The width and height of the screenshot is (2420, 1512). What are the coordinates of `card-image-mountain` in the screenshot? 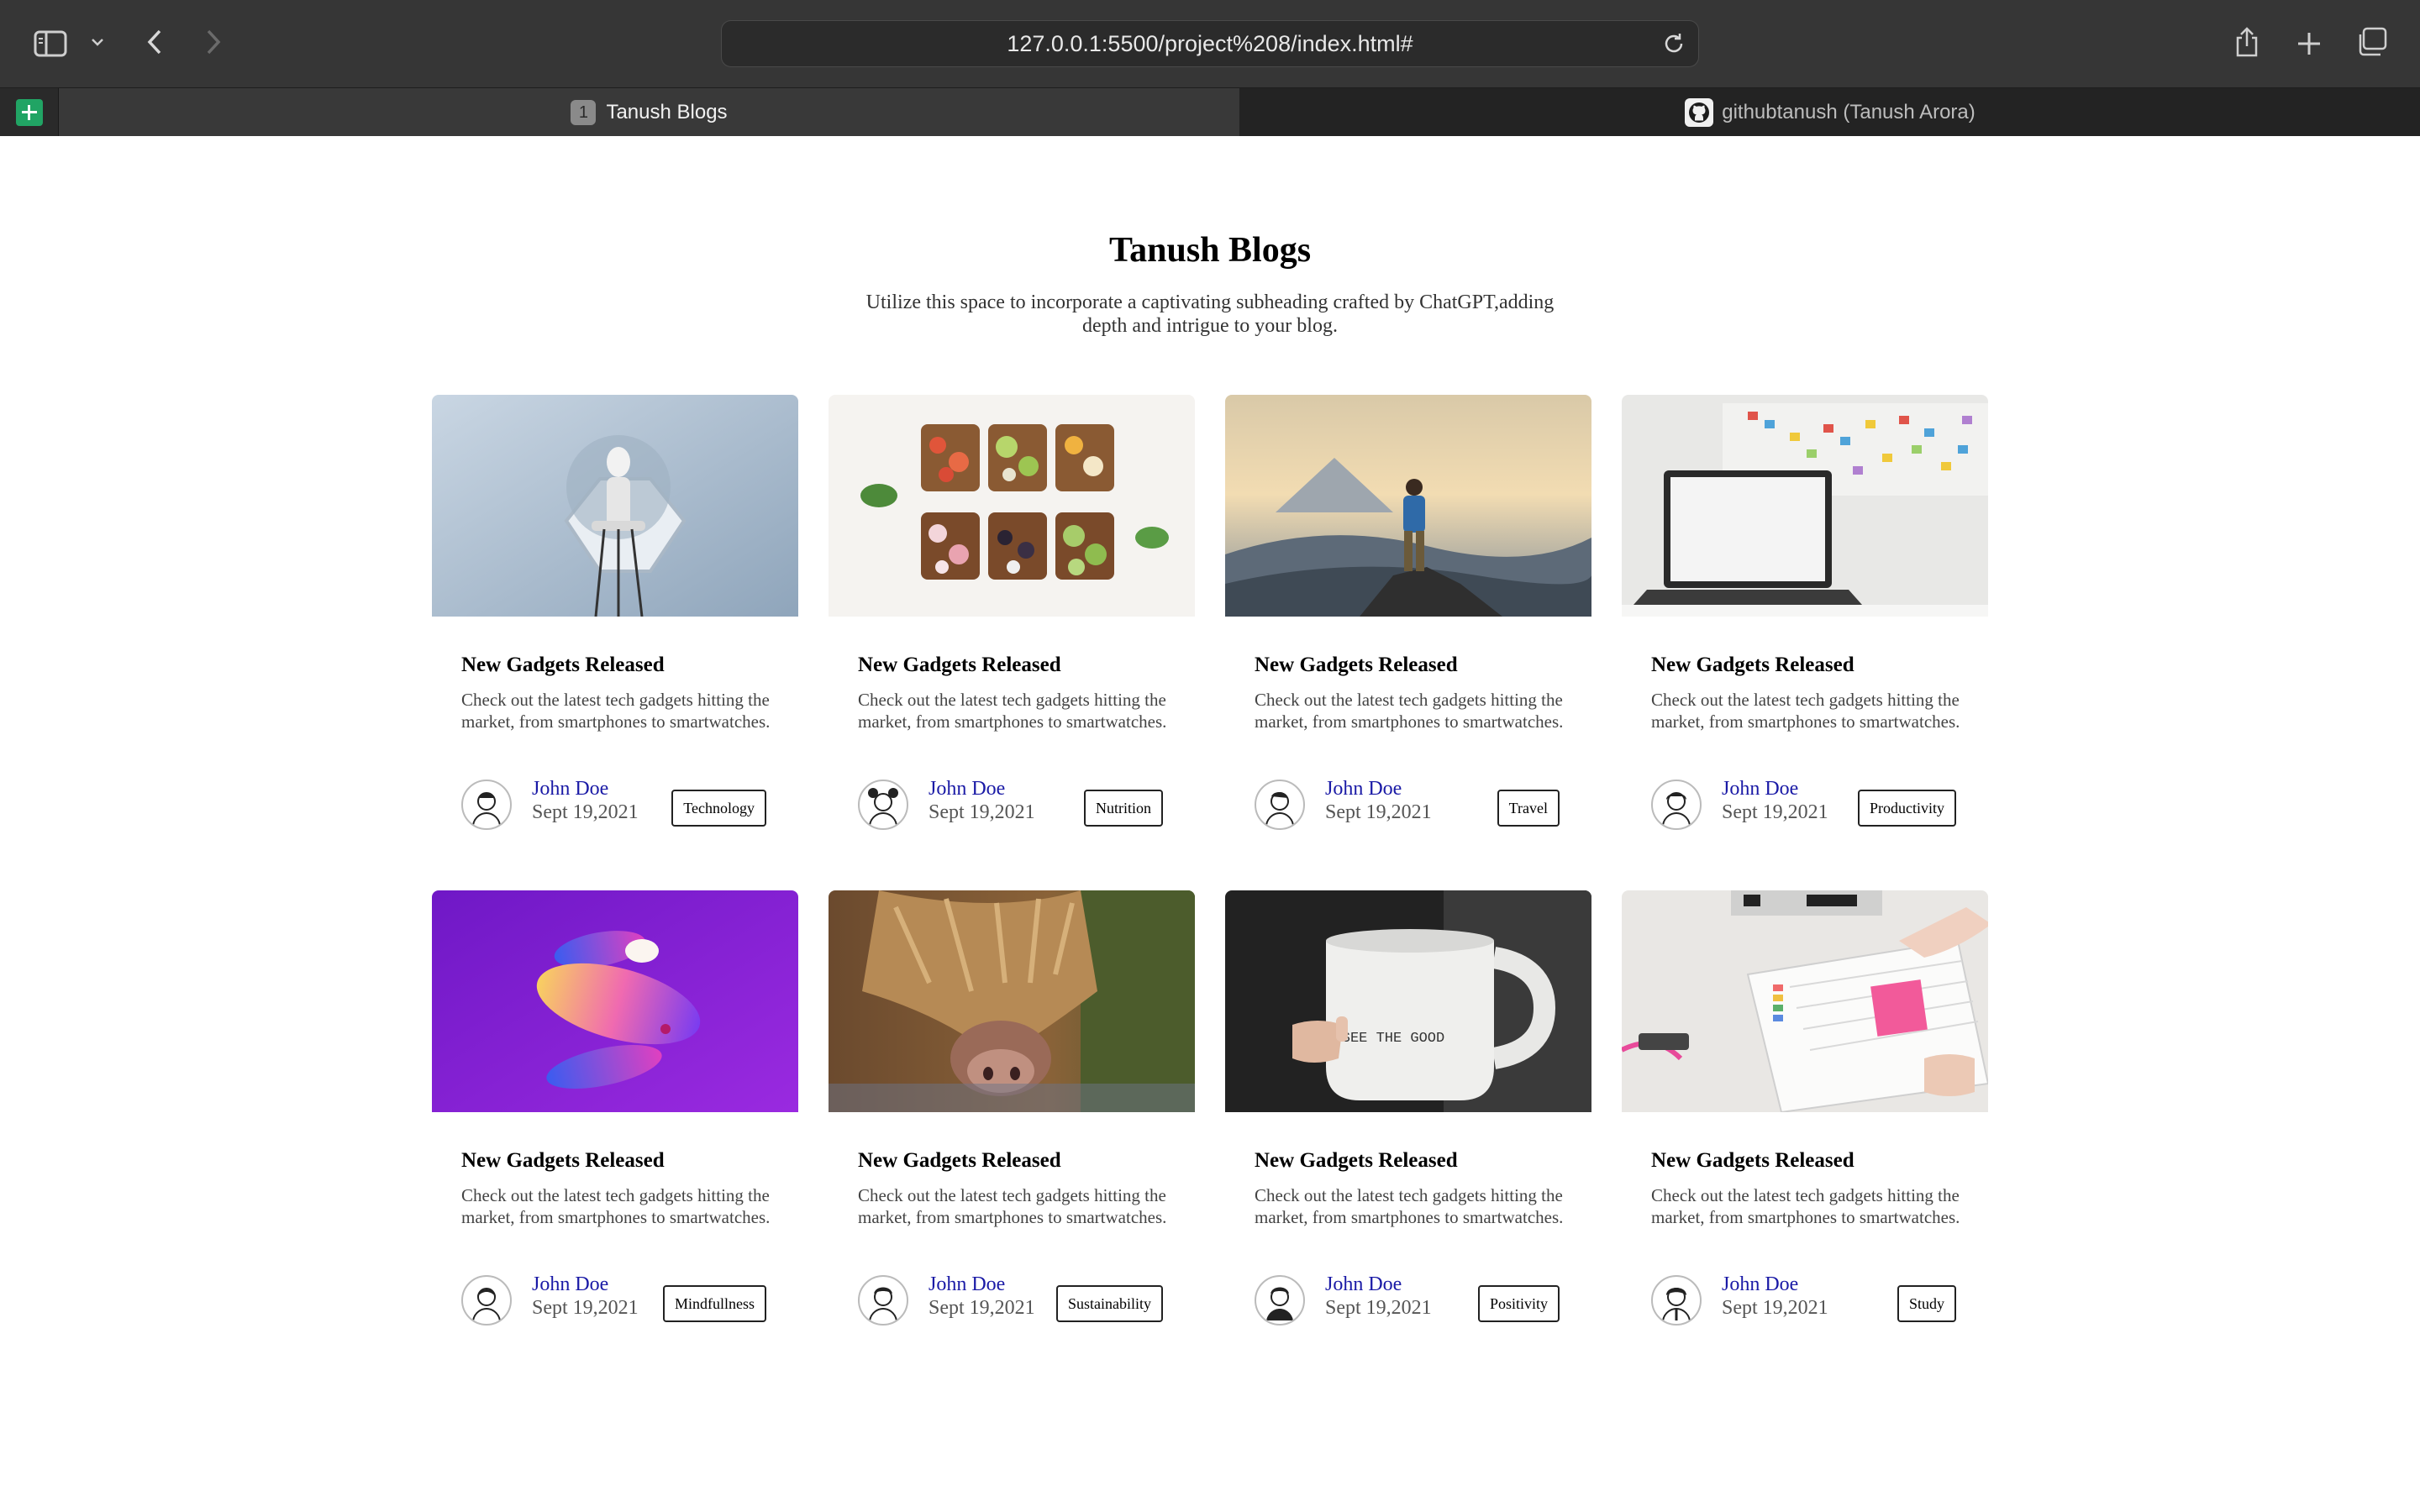 It's located at (1408, 506).